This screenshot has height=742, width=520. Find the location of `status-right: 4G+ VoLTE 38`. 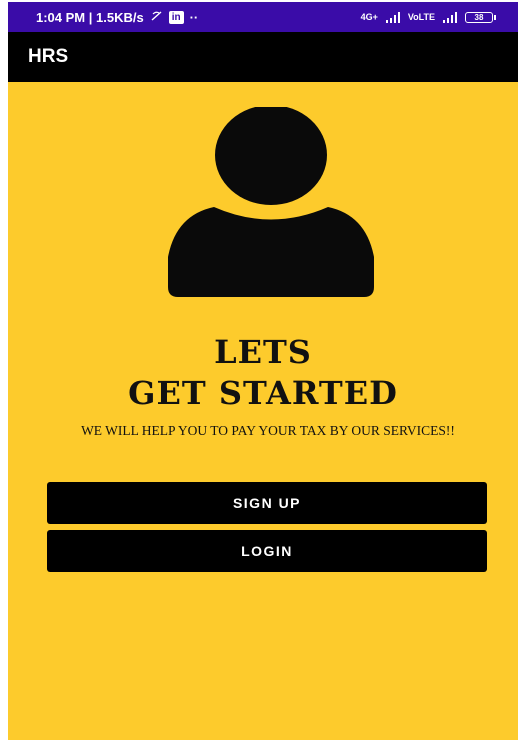

status-right: 4G+ VoLTE 38 is located at coordinates (428, 17).